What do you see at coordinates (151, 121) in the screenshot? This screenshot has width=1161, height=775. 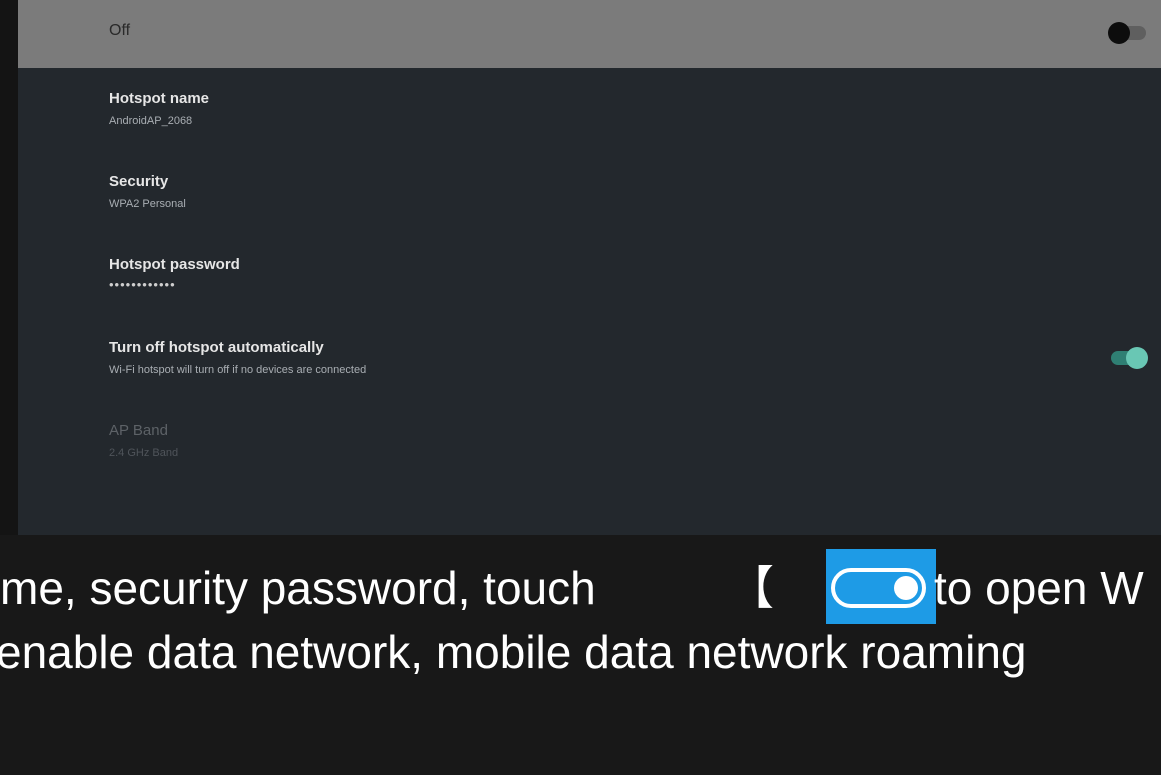 I see `setting-subtitle: AndroidAP_2068` at bounding box center [151, 121].